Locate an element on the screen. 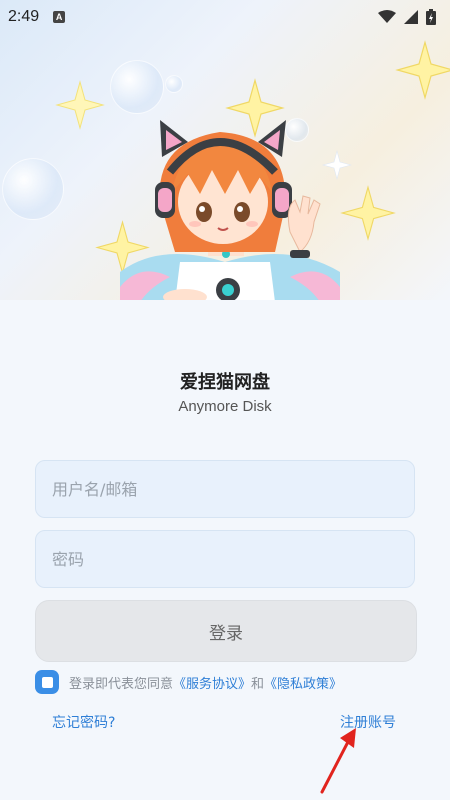 Image resolution: width=450 pixels, height=800 pixels. agreement-text: 登录即代表您同意《服务协议》和《隐私政策》 is located at coordinates (205, 682).